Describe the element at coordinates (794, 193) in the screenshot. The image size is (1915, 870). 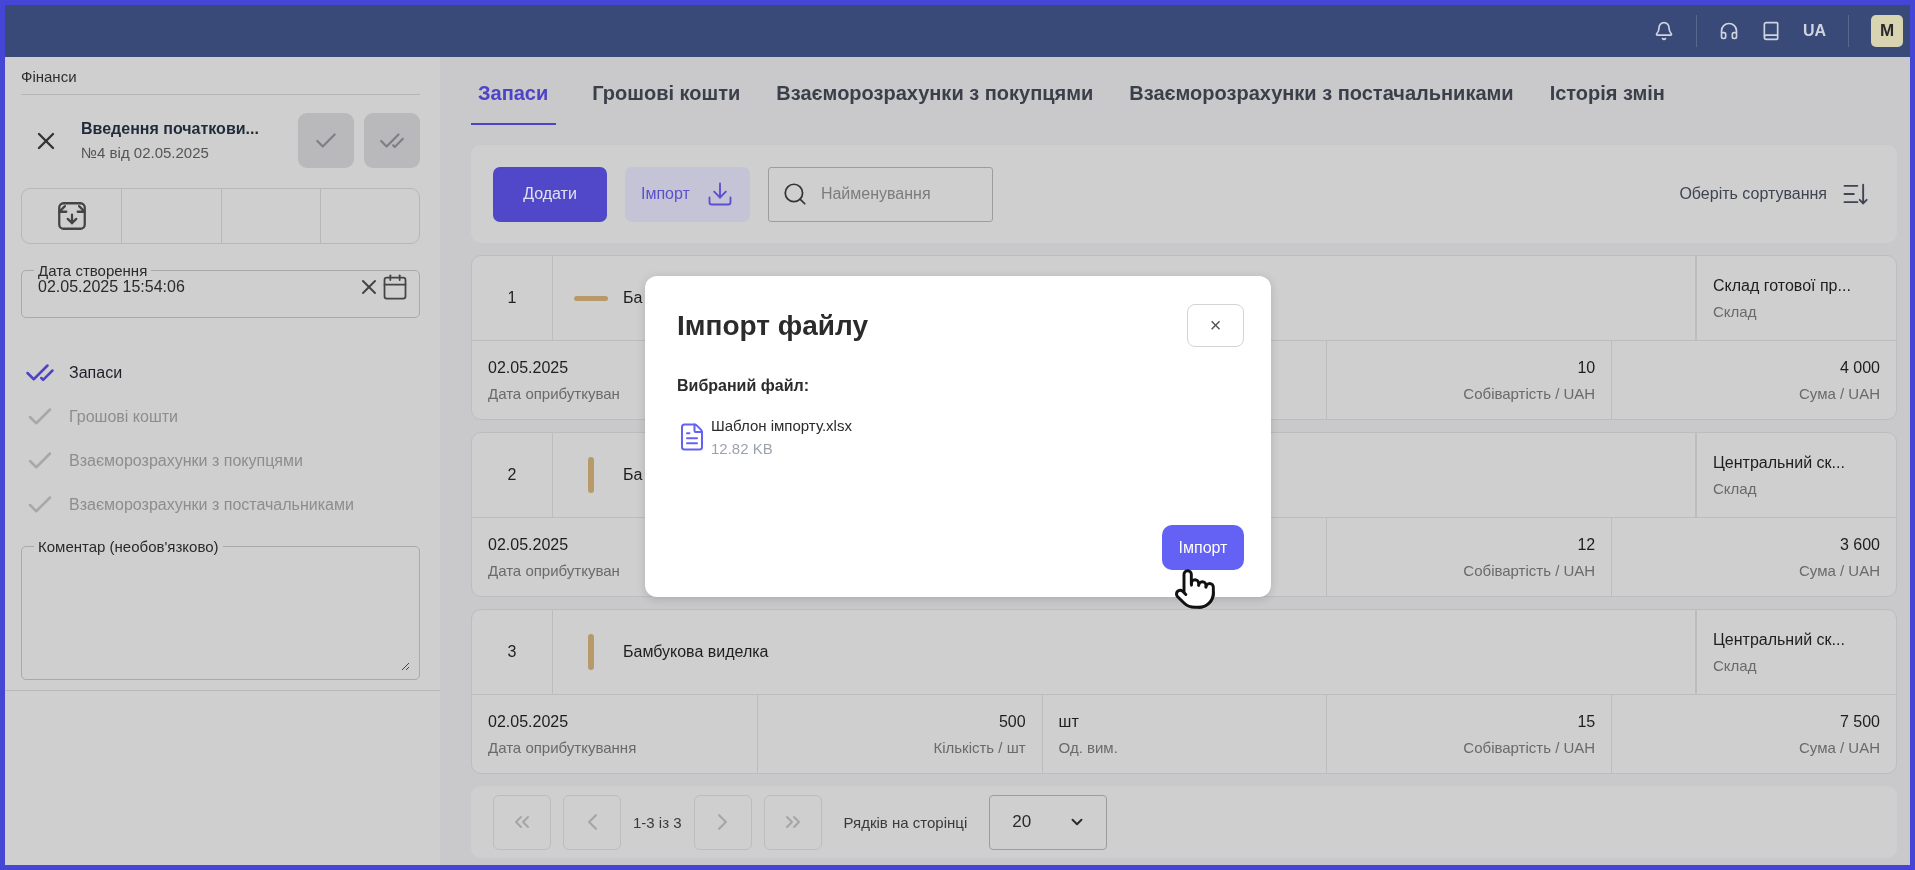
I see `search-icon` at that location.